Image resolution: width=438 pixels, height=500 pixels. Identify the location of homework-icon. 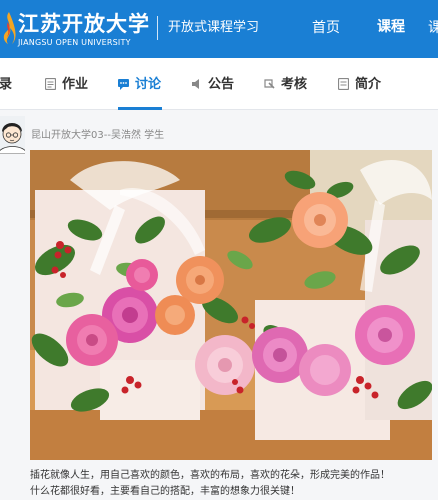
(50, 83).